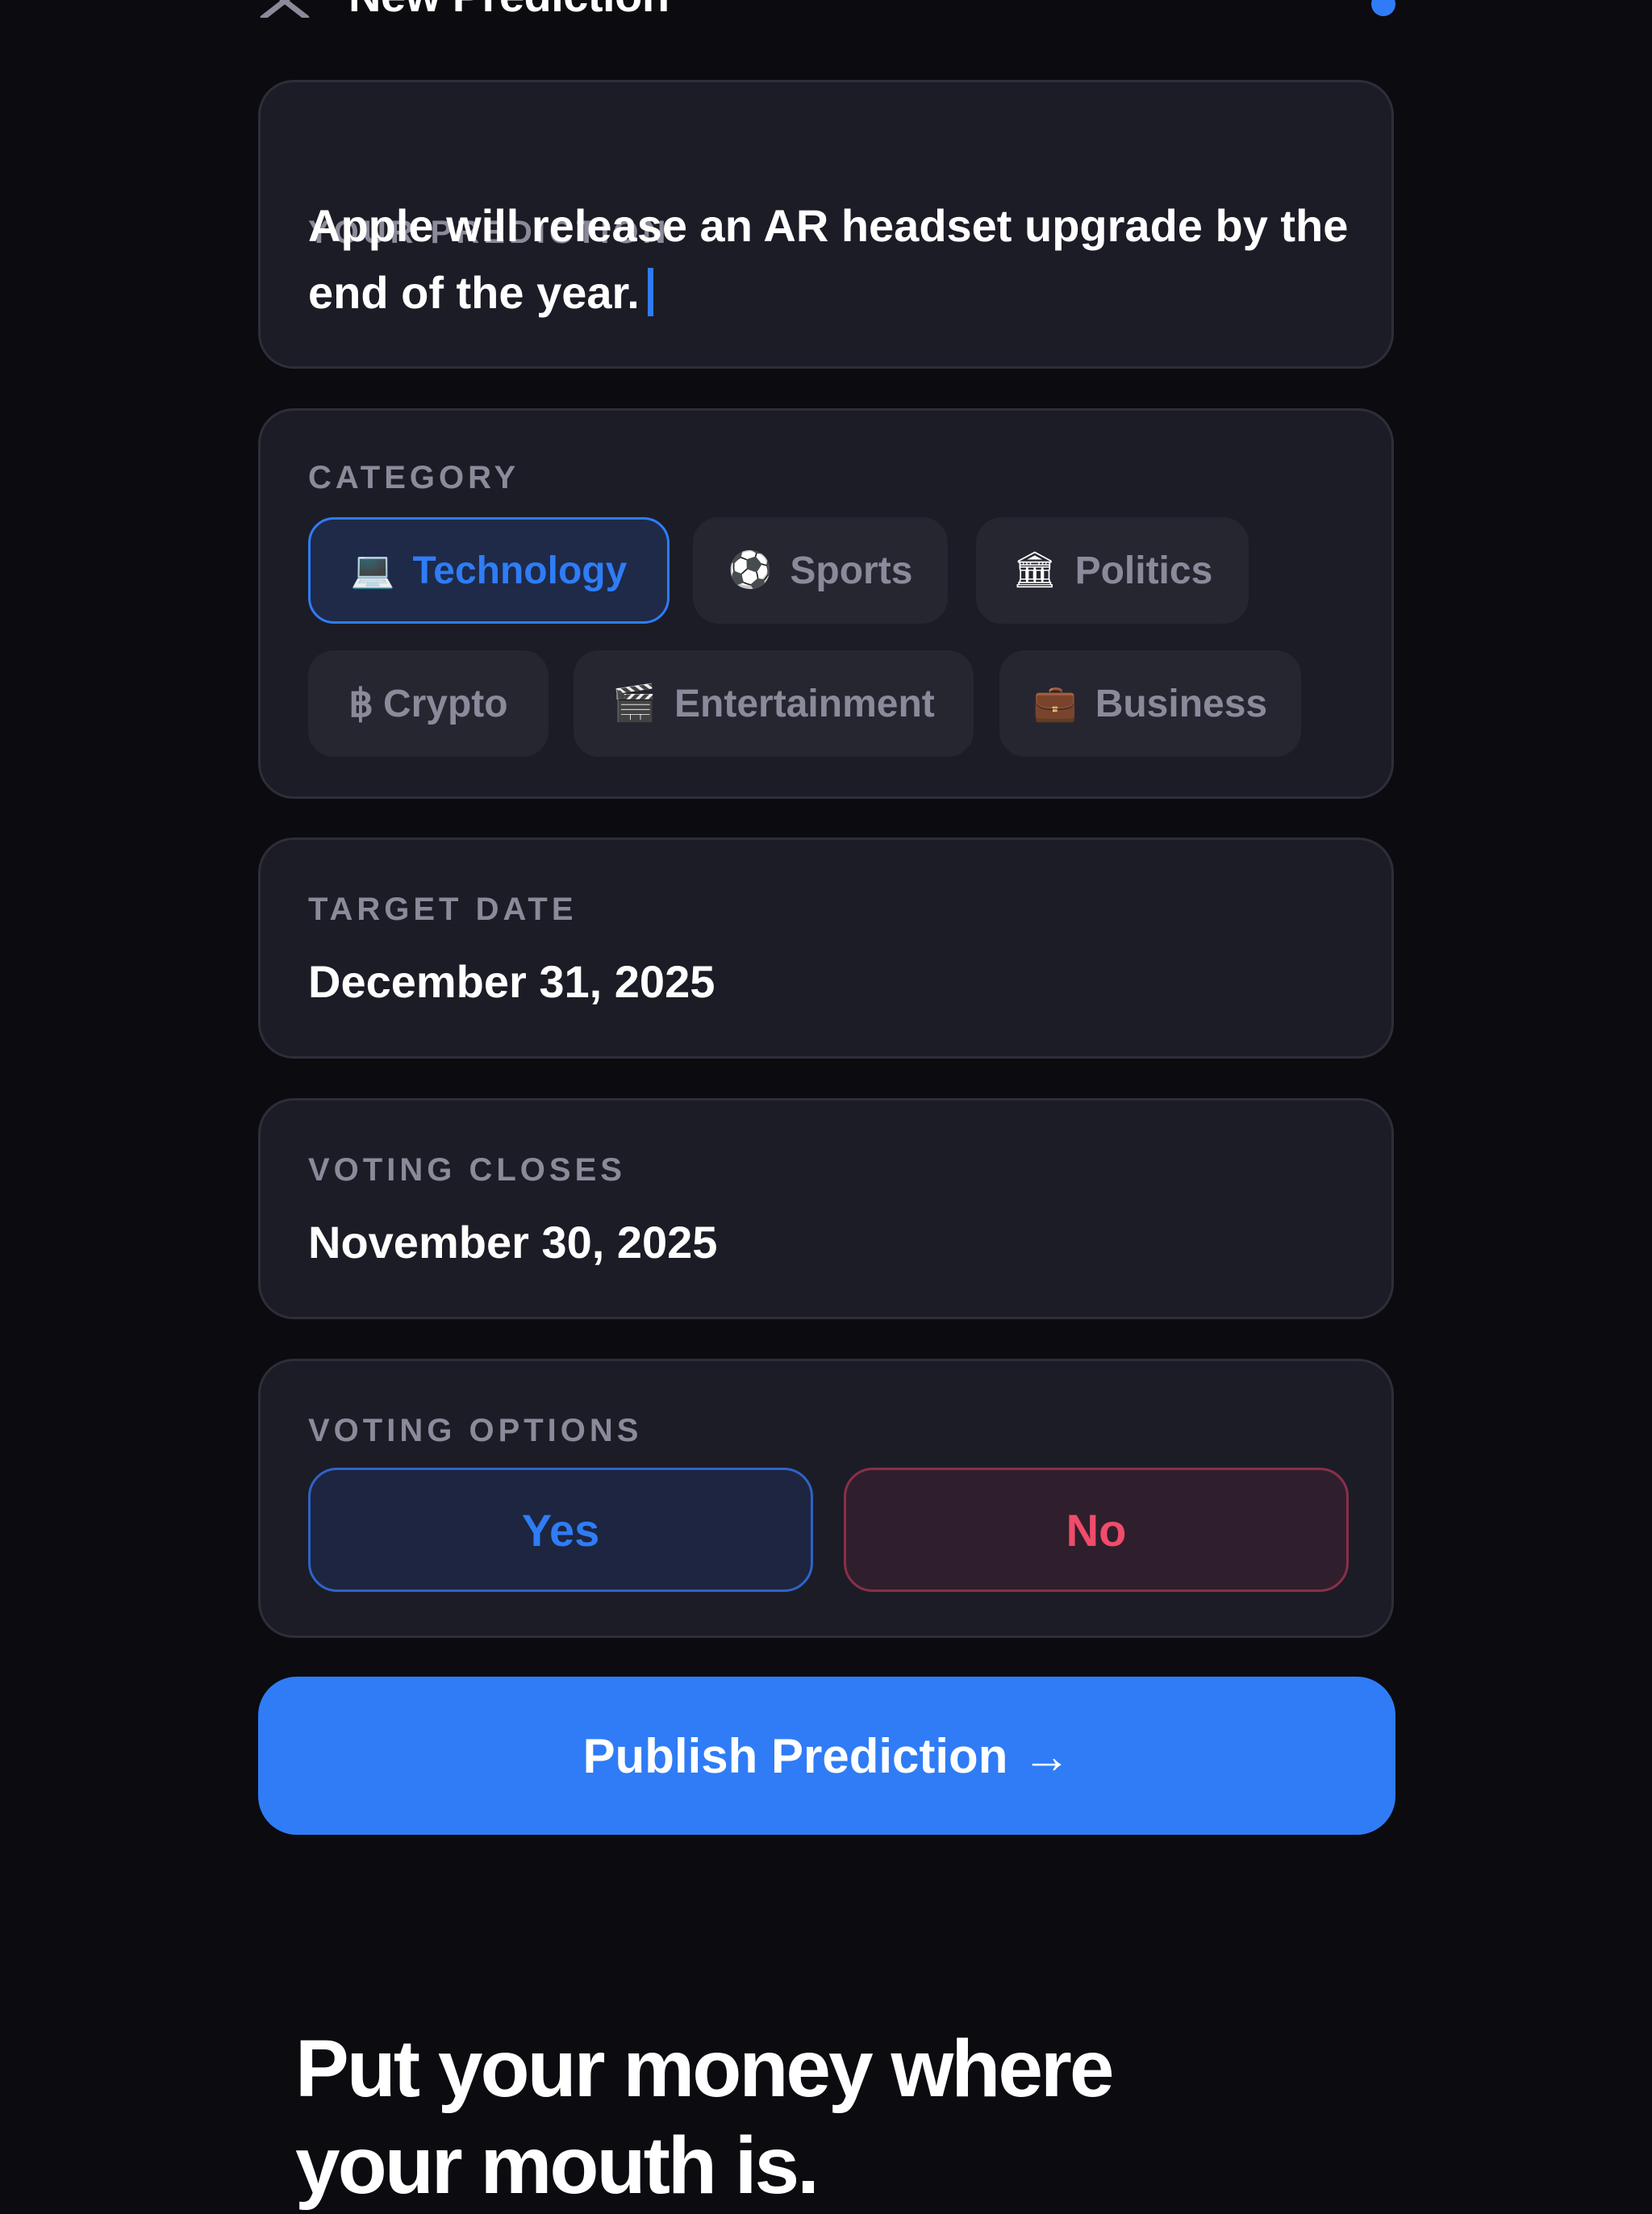 The width and height of the screenshot is (1652, 2214). I want to click on classical-building-icon: 🏛, so click(1035, 570).